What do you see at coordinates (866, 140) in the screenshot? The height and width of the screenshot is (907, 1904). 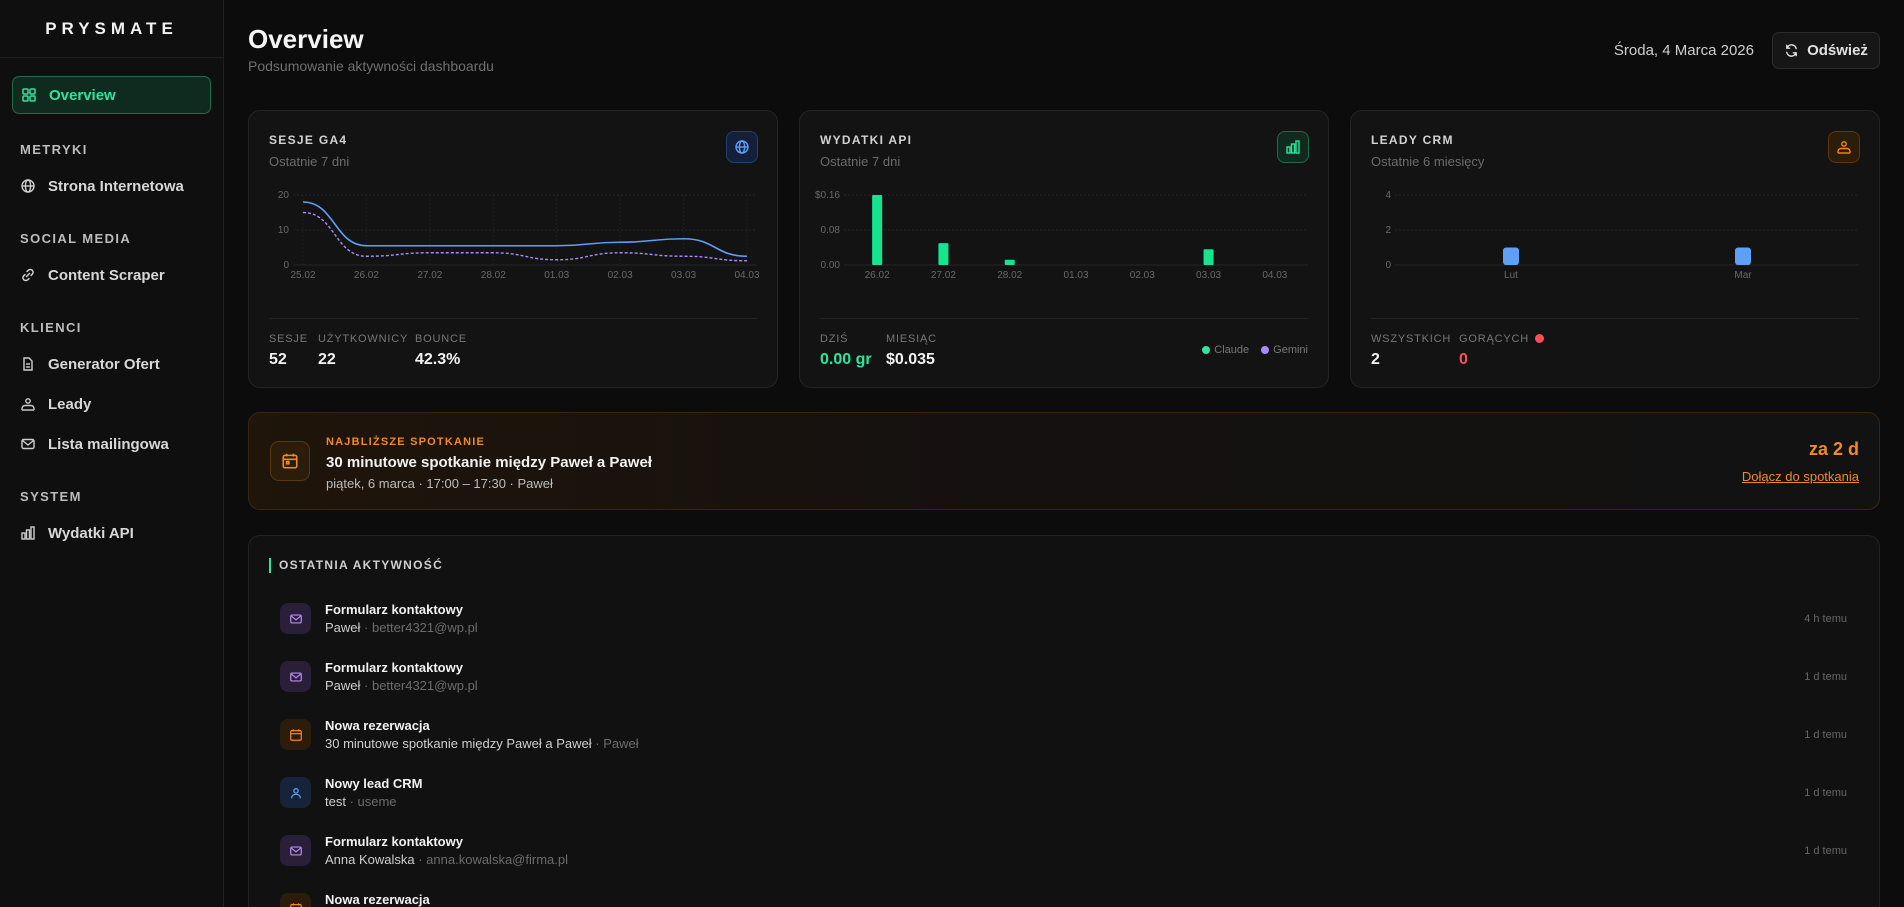 I see `card-title: WYDATKI API` at bounding box center [866, 140].